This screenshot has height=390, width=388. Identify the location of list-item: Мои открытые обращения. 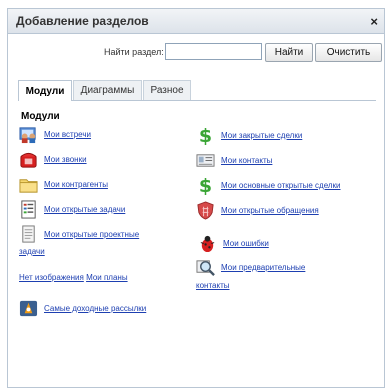
(257, 210).